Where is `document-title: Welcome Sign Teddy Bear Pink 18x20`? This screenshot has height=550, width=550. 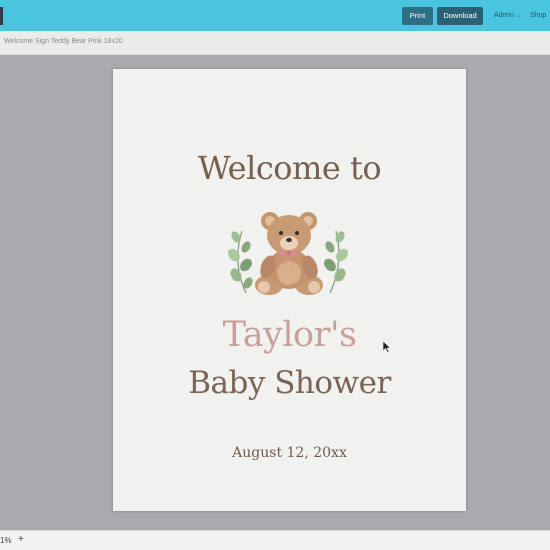 document-title: Welcome Sign Teddy Bear Pink 18x20 is located at coordinates (63, 41).